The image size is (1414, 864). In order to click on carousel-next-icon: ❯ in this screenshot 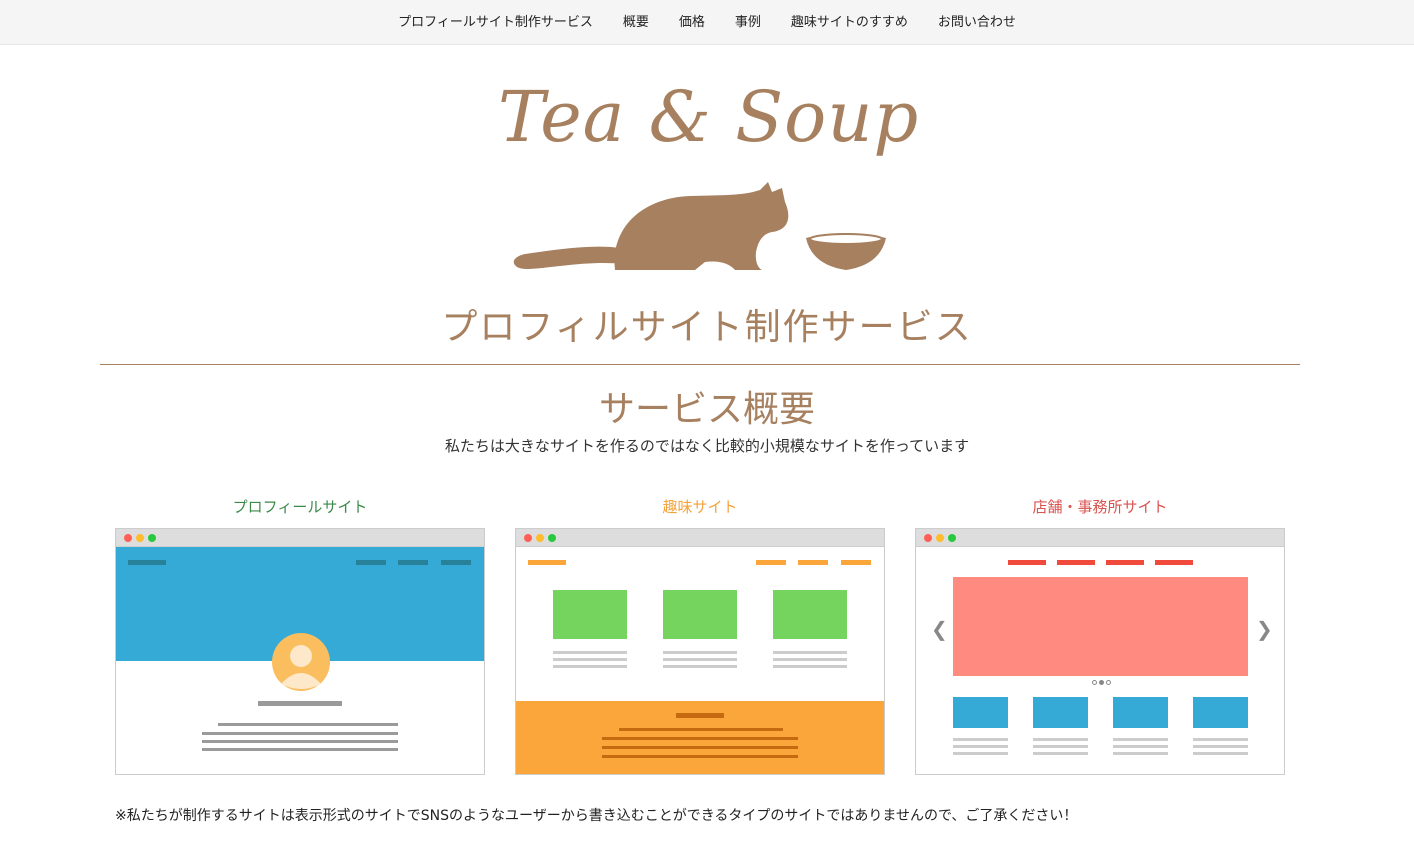, I will do `click(1264, 629)`.